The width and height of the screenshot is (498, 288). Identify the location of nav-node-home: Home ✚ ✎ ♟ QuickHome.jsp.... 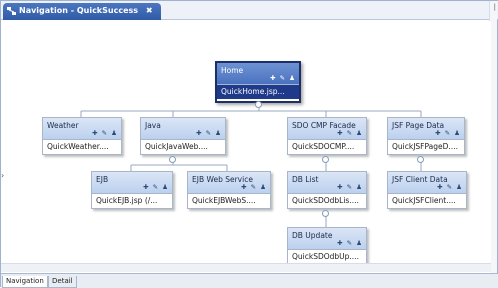
(258, 82).